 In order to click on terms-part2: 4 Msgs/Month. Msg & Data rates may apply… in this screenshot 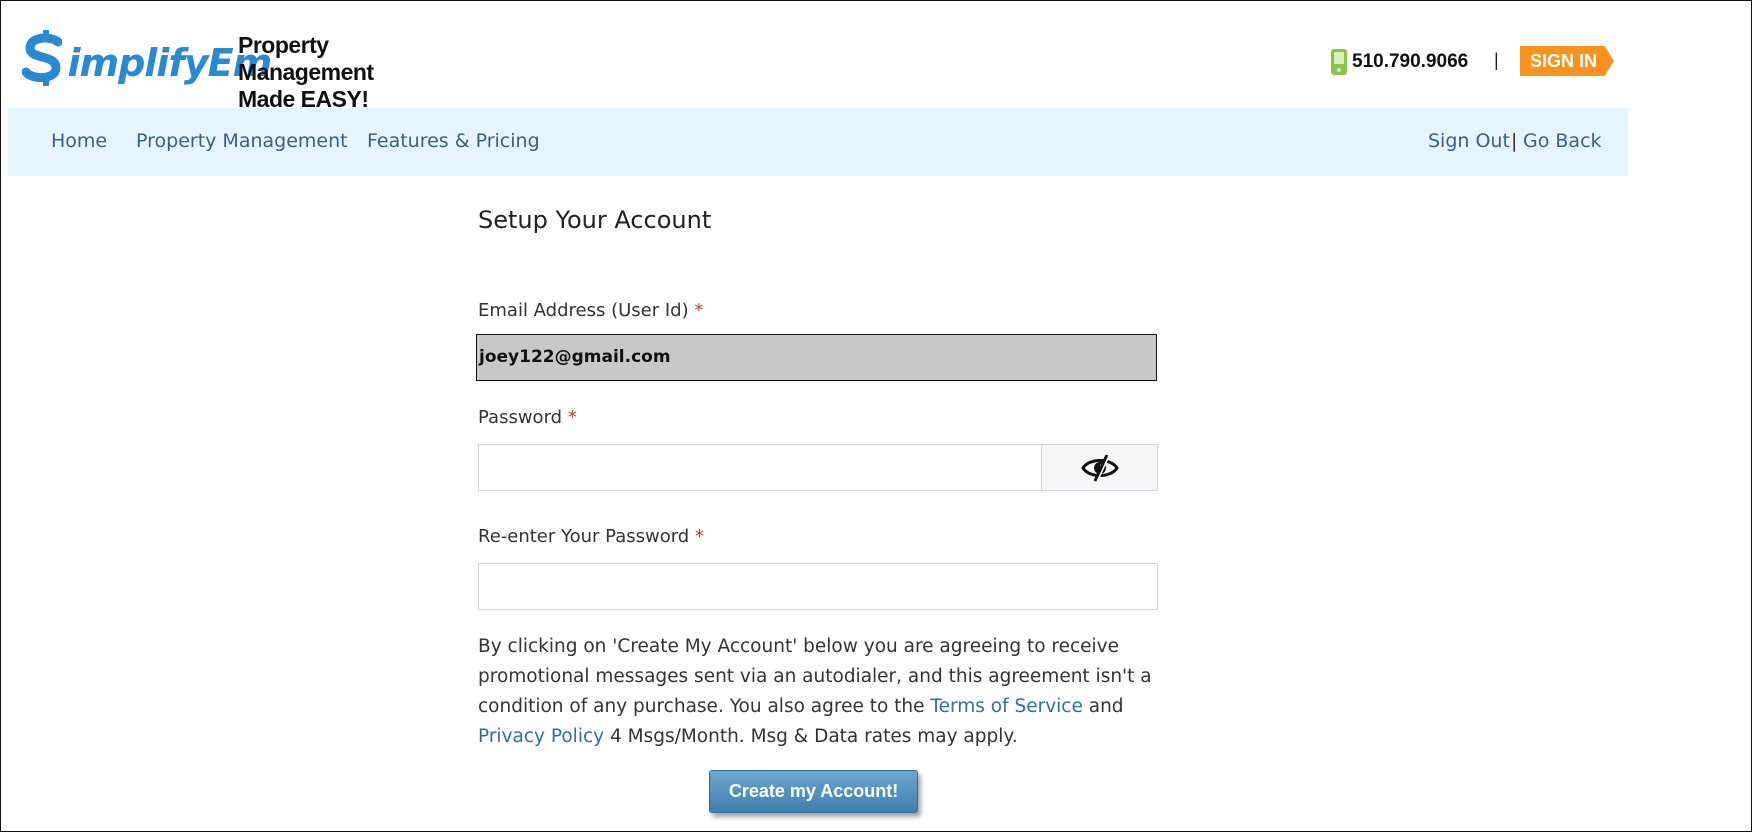, I will do `click(811, 736)`.